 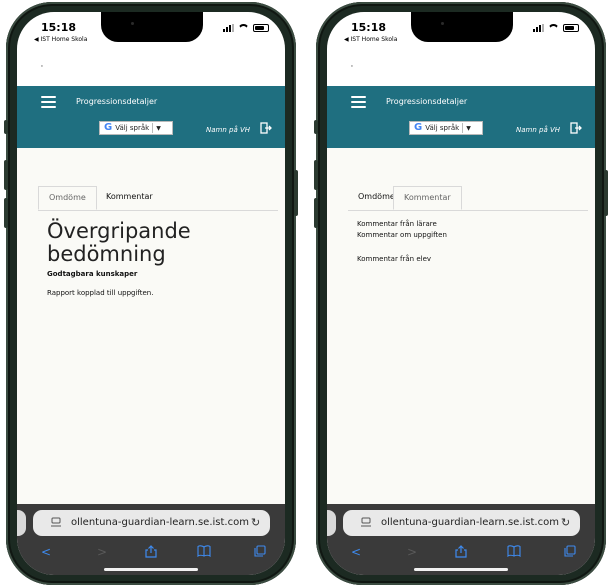 I want to click on grade-text: Godtagbara kunskaper, so click(x=92, y=274).